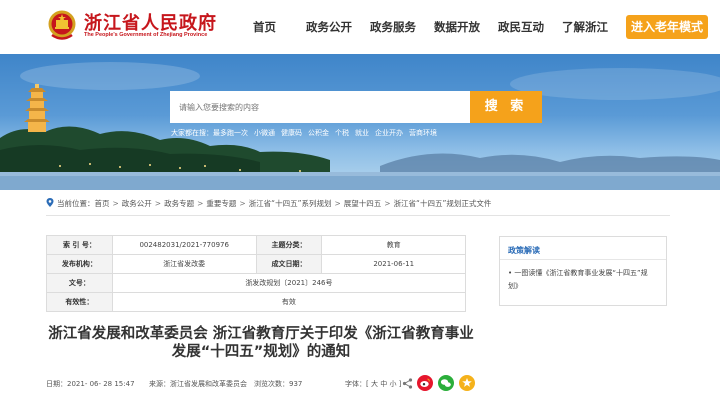 The image size is (720, 414). What do you see at coordinates (578, 279) in the screenshot?
I see `sidebar-link-text: 一图读懂《浙江省教育事业发展“十四五”规划》` at bounding box center [578, 279].